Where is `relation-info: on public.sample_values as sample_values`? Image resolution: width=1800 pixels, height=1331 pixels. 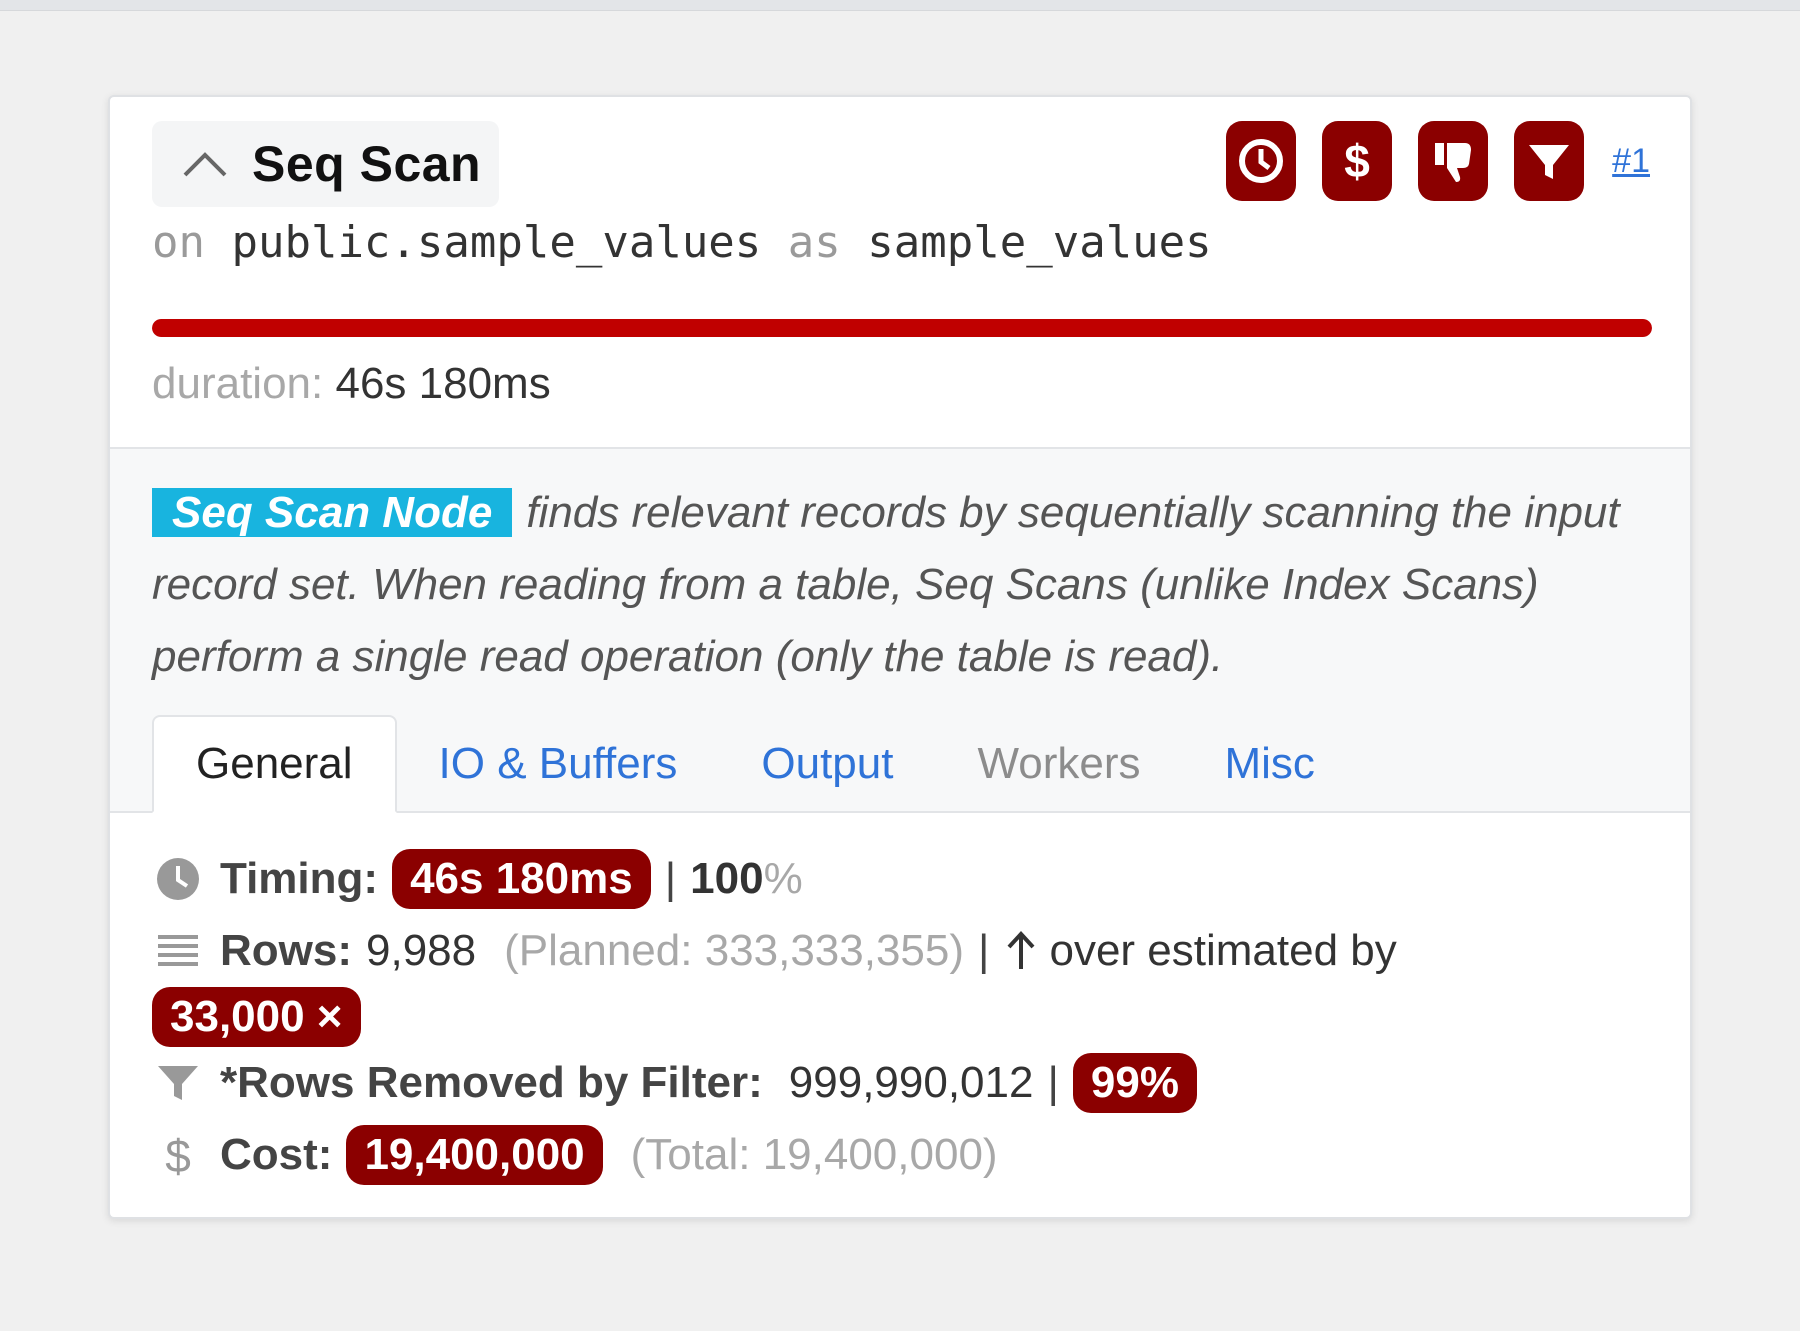 relation-info: on public.sample_values as sample_values is located at coordinates (682, 242).